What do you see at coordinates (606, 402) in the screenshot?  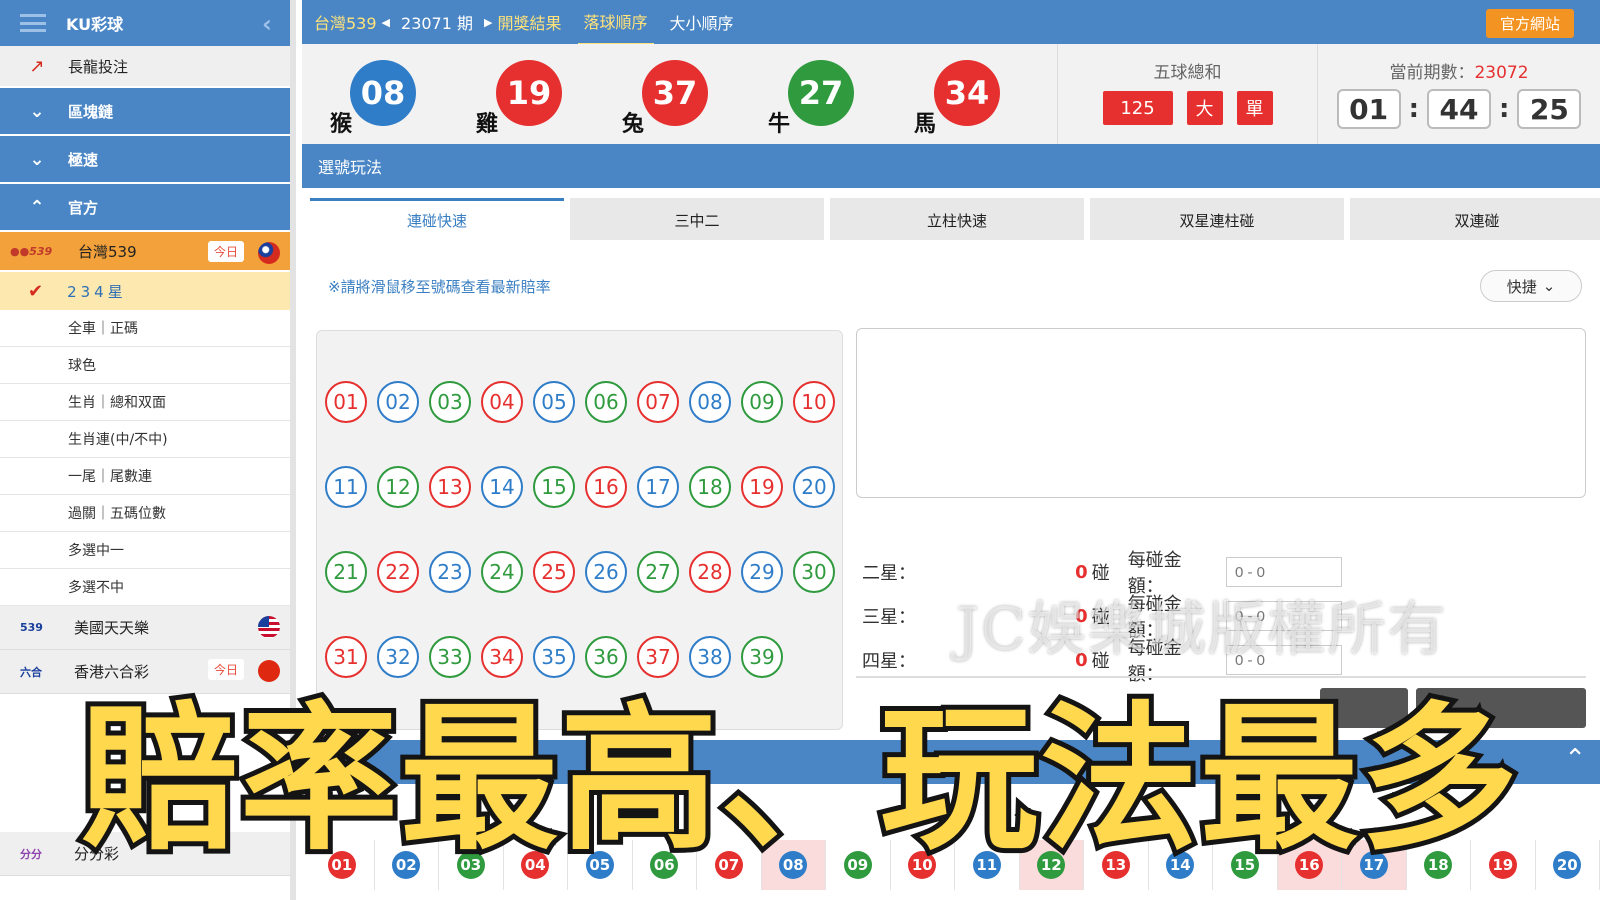 I see `number-ball: 06` at bounding box center [606, 402].